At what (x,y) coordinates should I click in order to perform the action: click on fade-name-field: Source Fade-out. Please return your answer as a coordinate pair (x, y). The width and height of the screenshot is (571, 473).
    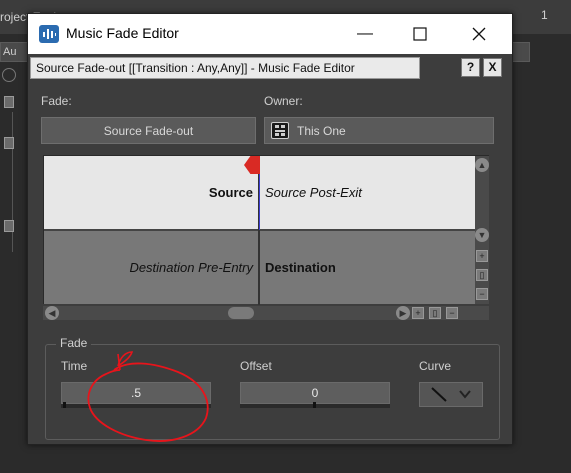
    Looking at the image, I should click on (148, 130).